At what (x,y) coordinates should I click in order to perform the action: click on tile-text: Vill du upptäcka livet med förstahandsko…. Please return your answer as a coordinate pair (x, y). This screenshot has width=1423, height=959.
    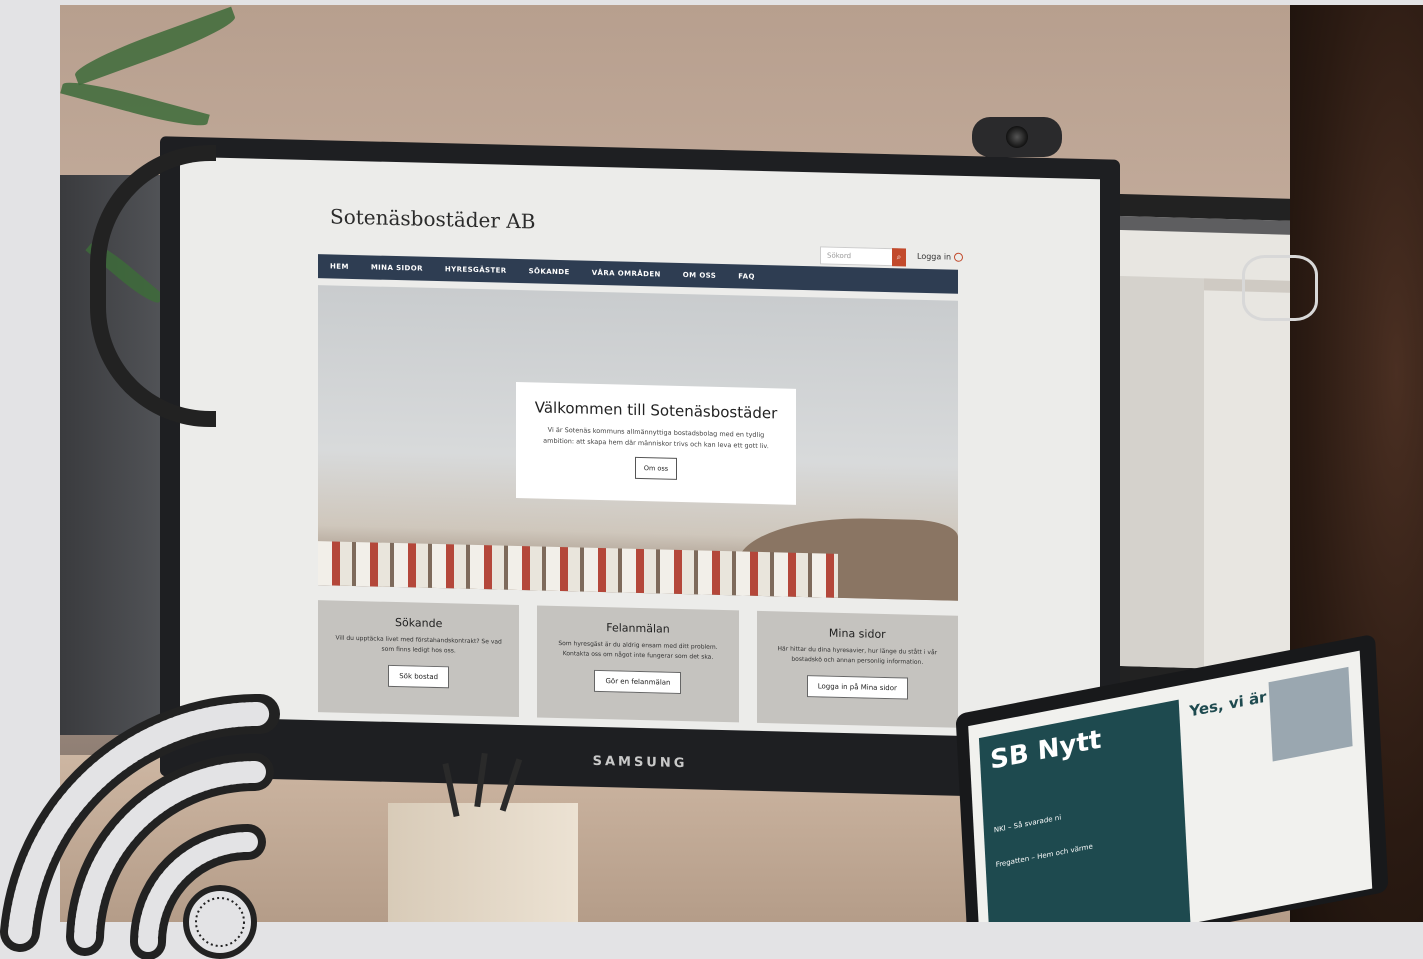
    Looking at the image, I should click on (418, 644).